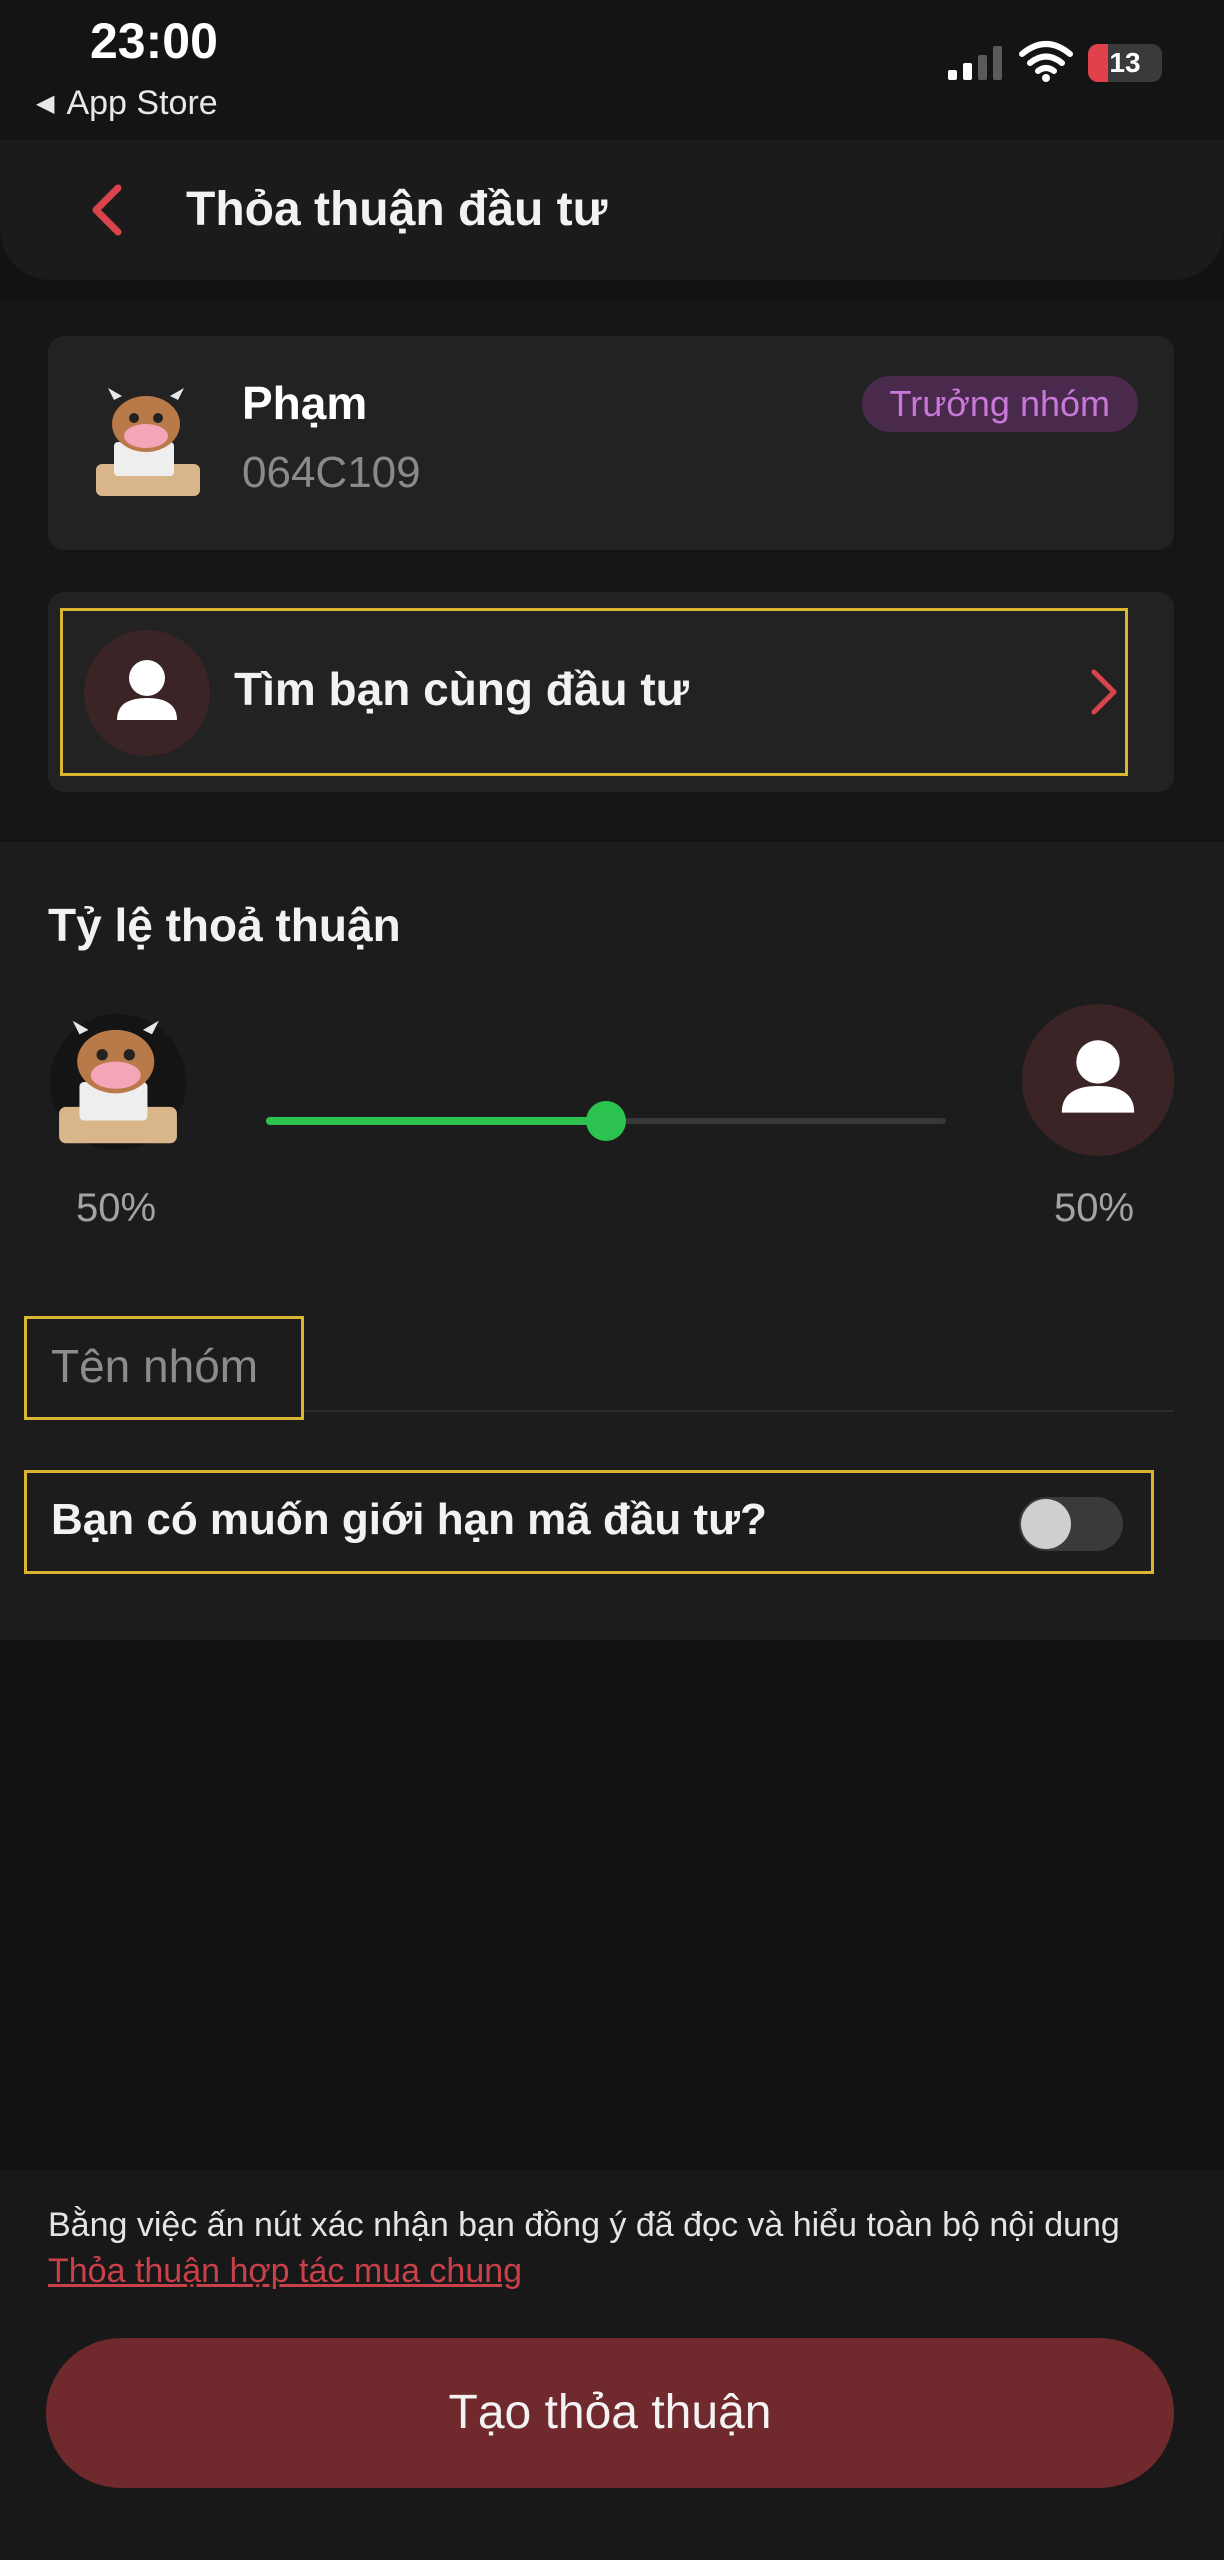 The width and height of the screenshot is (1224, 2560). Describe the element at coordinates (45, 103) in the screenshot. I see `back-triangle-icon: ◀` at that location.